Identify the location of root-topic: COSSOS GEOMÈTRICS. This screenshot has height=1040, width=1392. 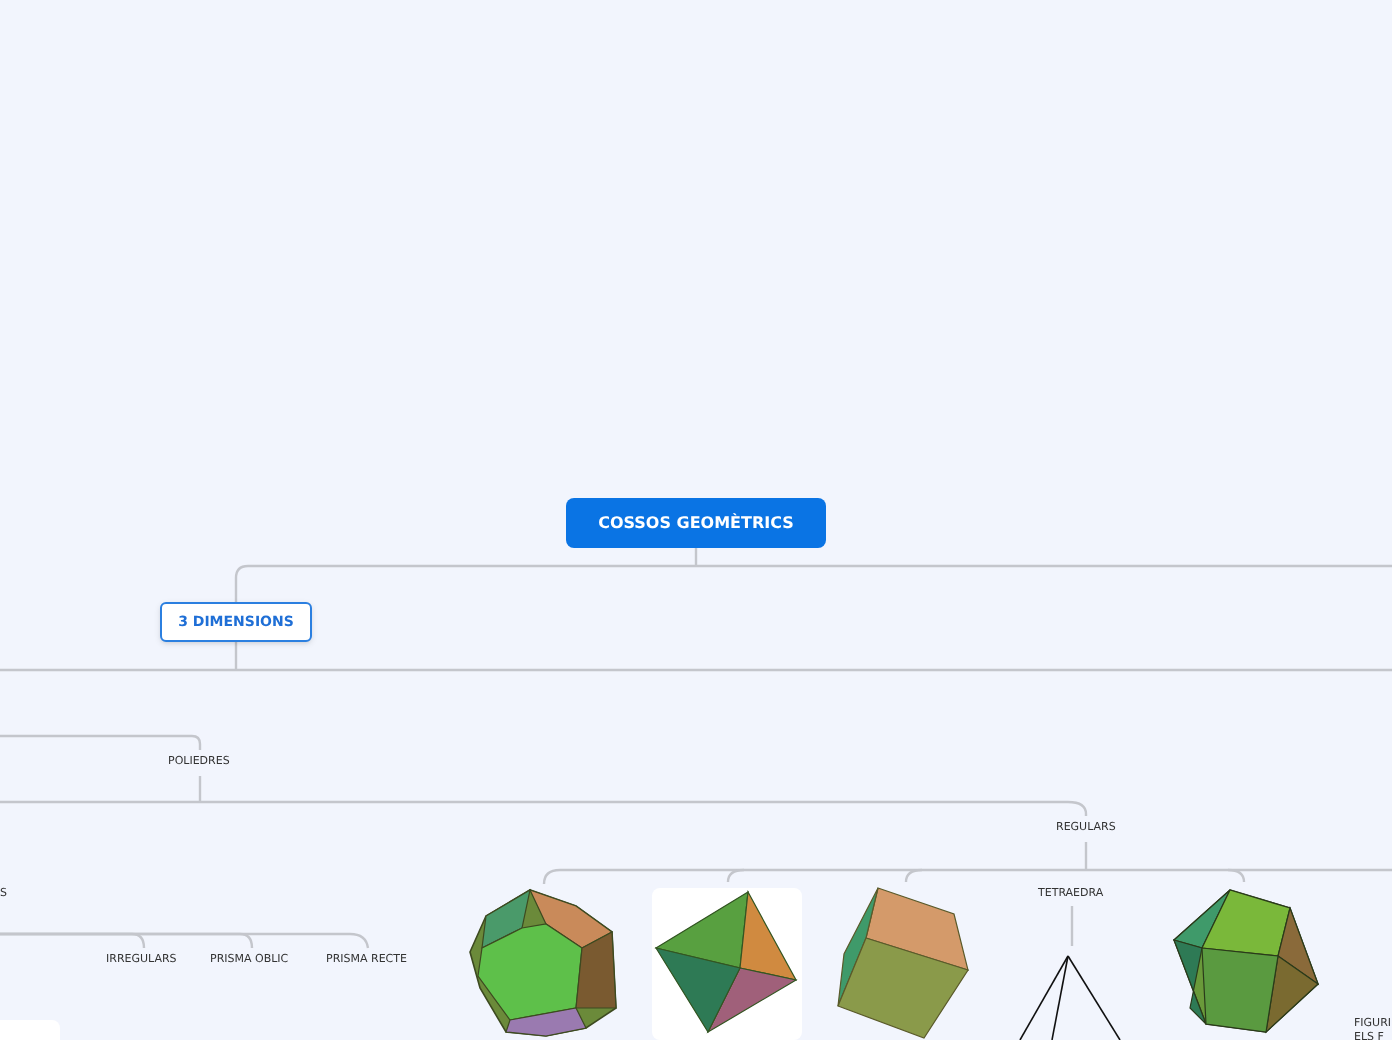
(696, 523).